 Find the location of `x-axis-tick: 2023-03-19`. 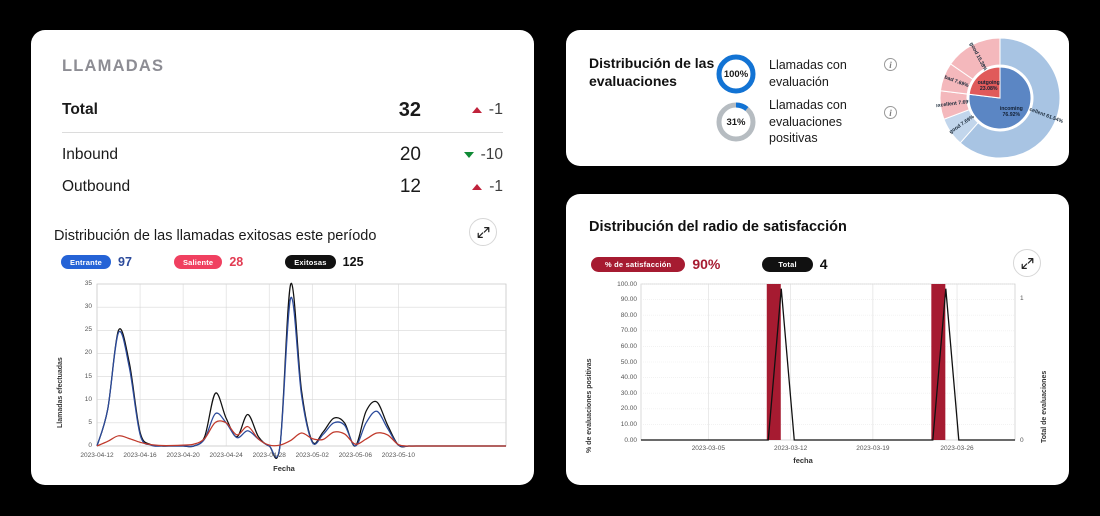

x-axis-tick: 2023-03-19 is located at coordinates (873, 448).